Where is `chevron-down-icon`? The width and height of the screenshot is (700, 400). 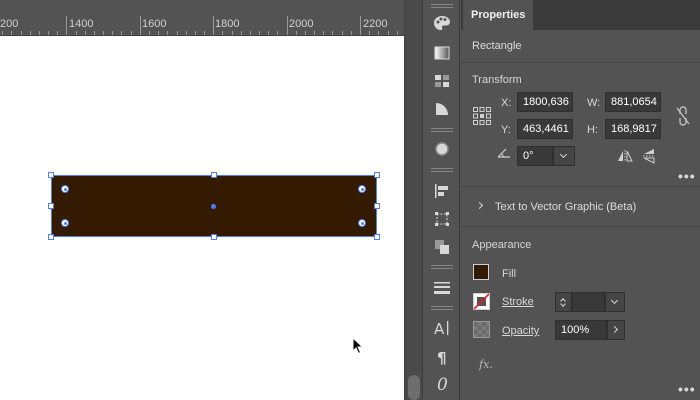 chevron-down-icon is located at coordinates (563, 154).